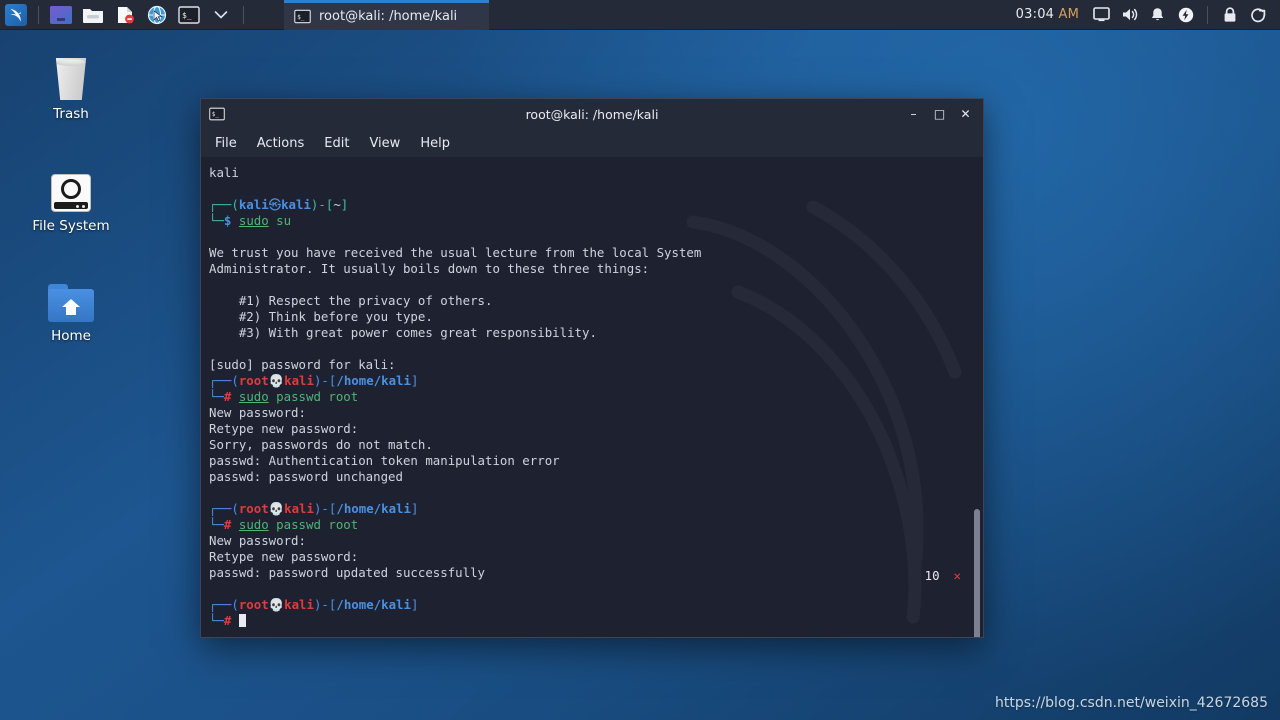 This screenshot has width=1280, height=720. Describe the element at coordinates (71, 75) in the screenshot. I see `trash-icon` at that location.